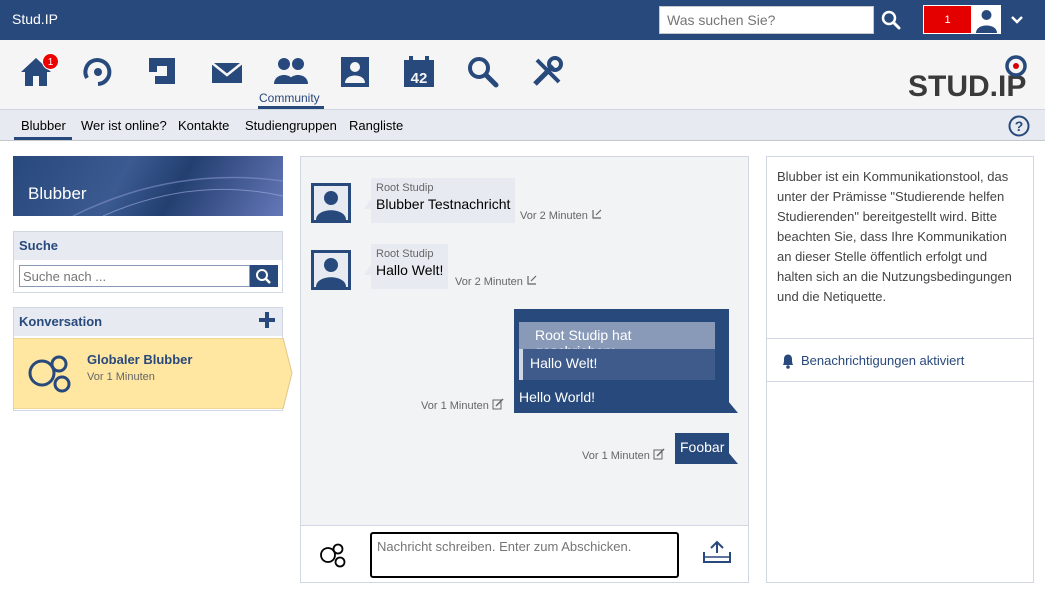 The width and height of the screenshot is (1045, 599). What do you see at coordinates (947, 19) in the screenshot?
I see `notification-counter: 1` at bounding box center [947, 19].